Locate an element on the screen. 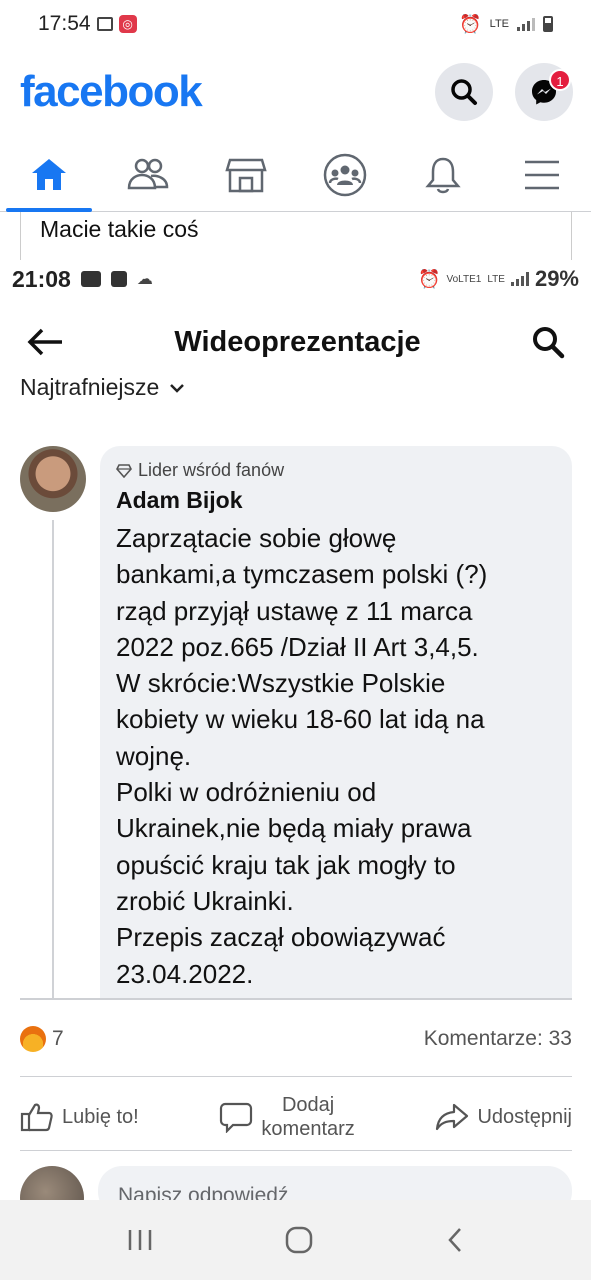 The image size is (591, 1280). comment-line: zrobić Ukrainki. is located at coordinates (205, 900).